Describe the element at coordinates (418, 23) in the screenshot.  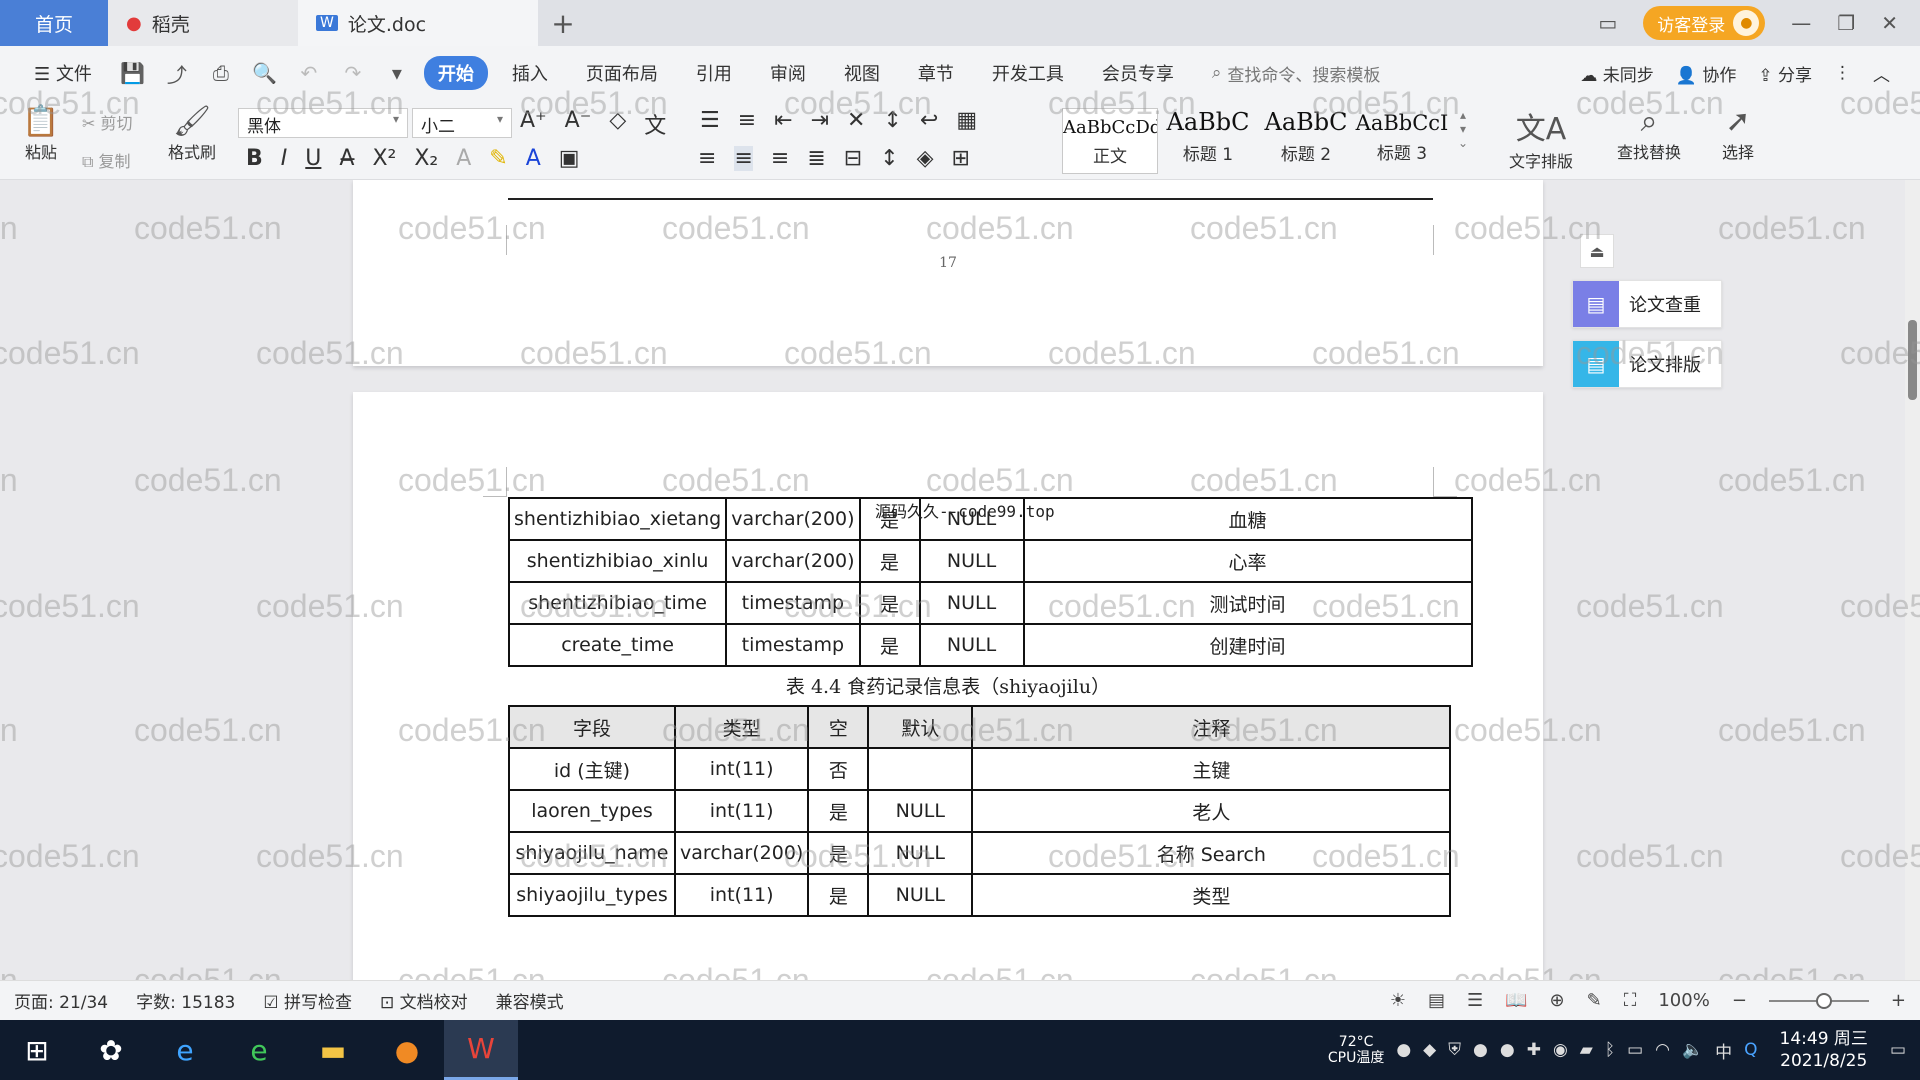
I see `tab-document: W 论文.doc` at that location.